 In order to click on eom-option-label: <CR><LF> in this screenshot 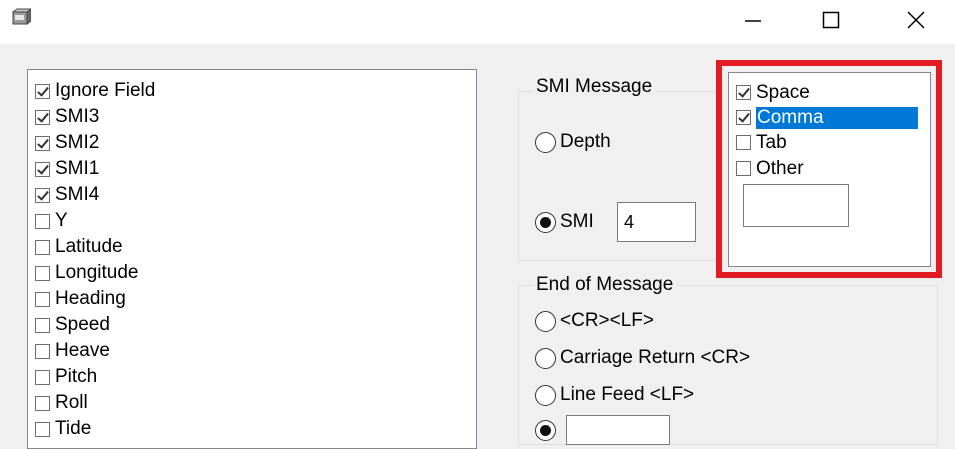, I will do `click(607, 320)`.